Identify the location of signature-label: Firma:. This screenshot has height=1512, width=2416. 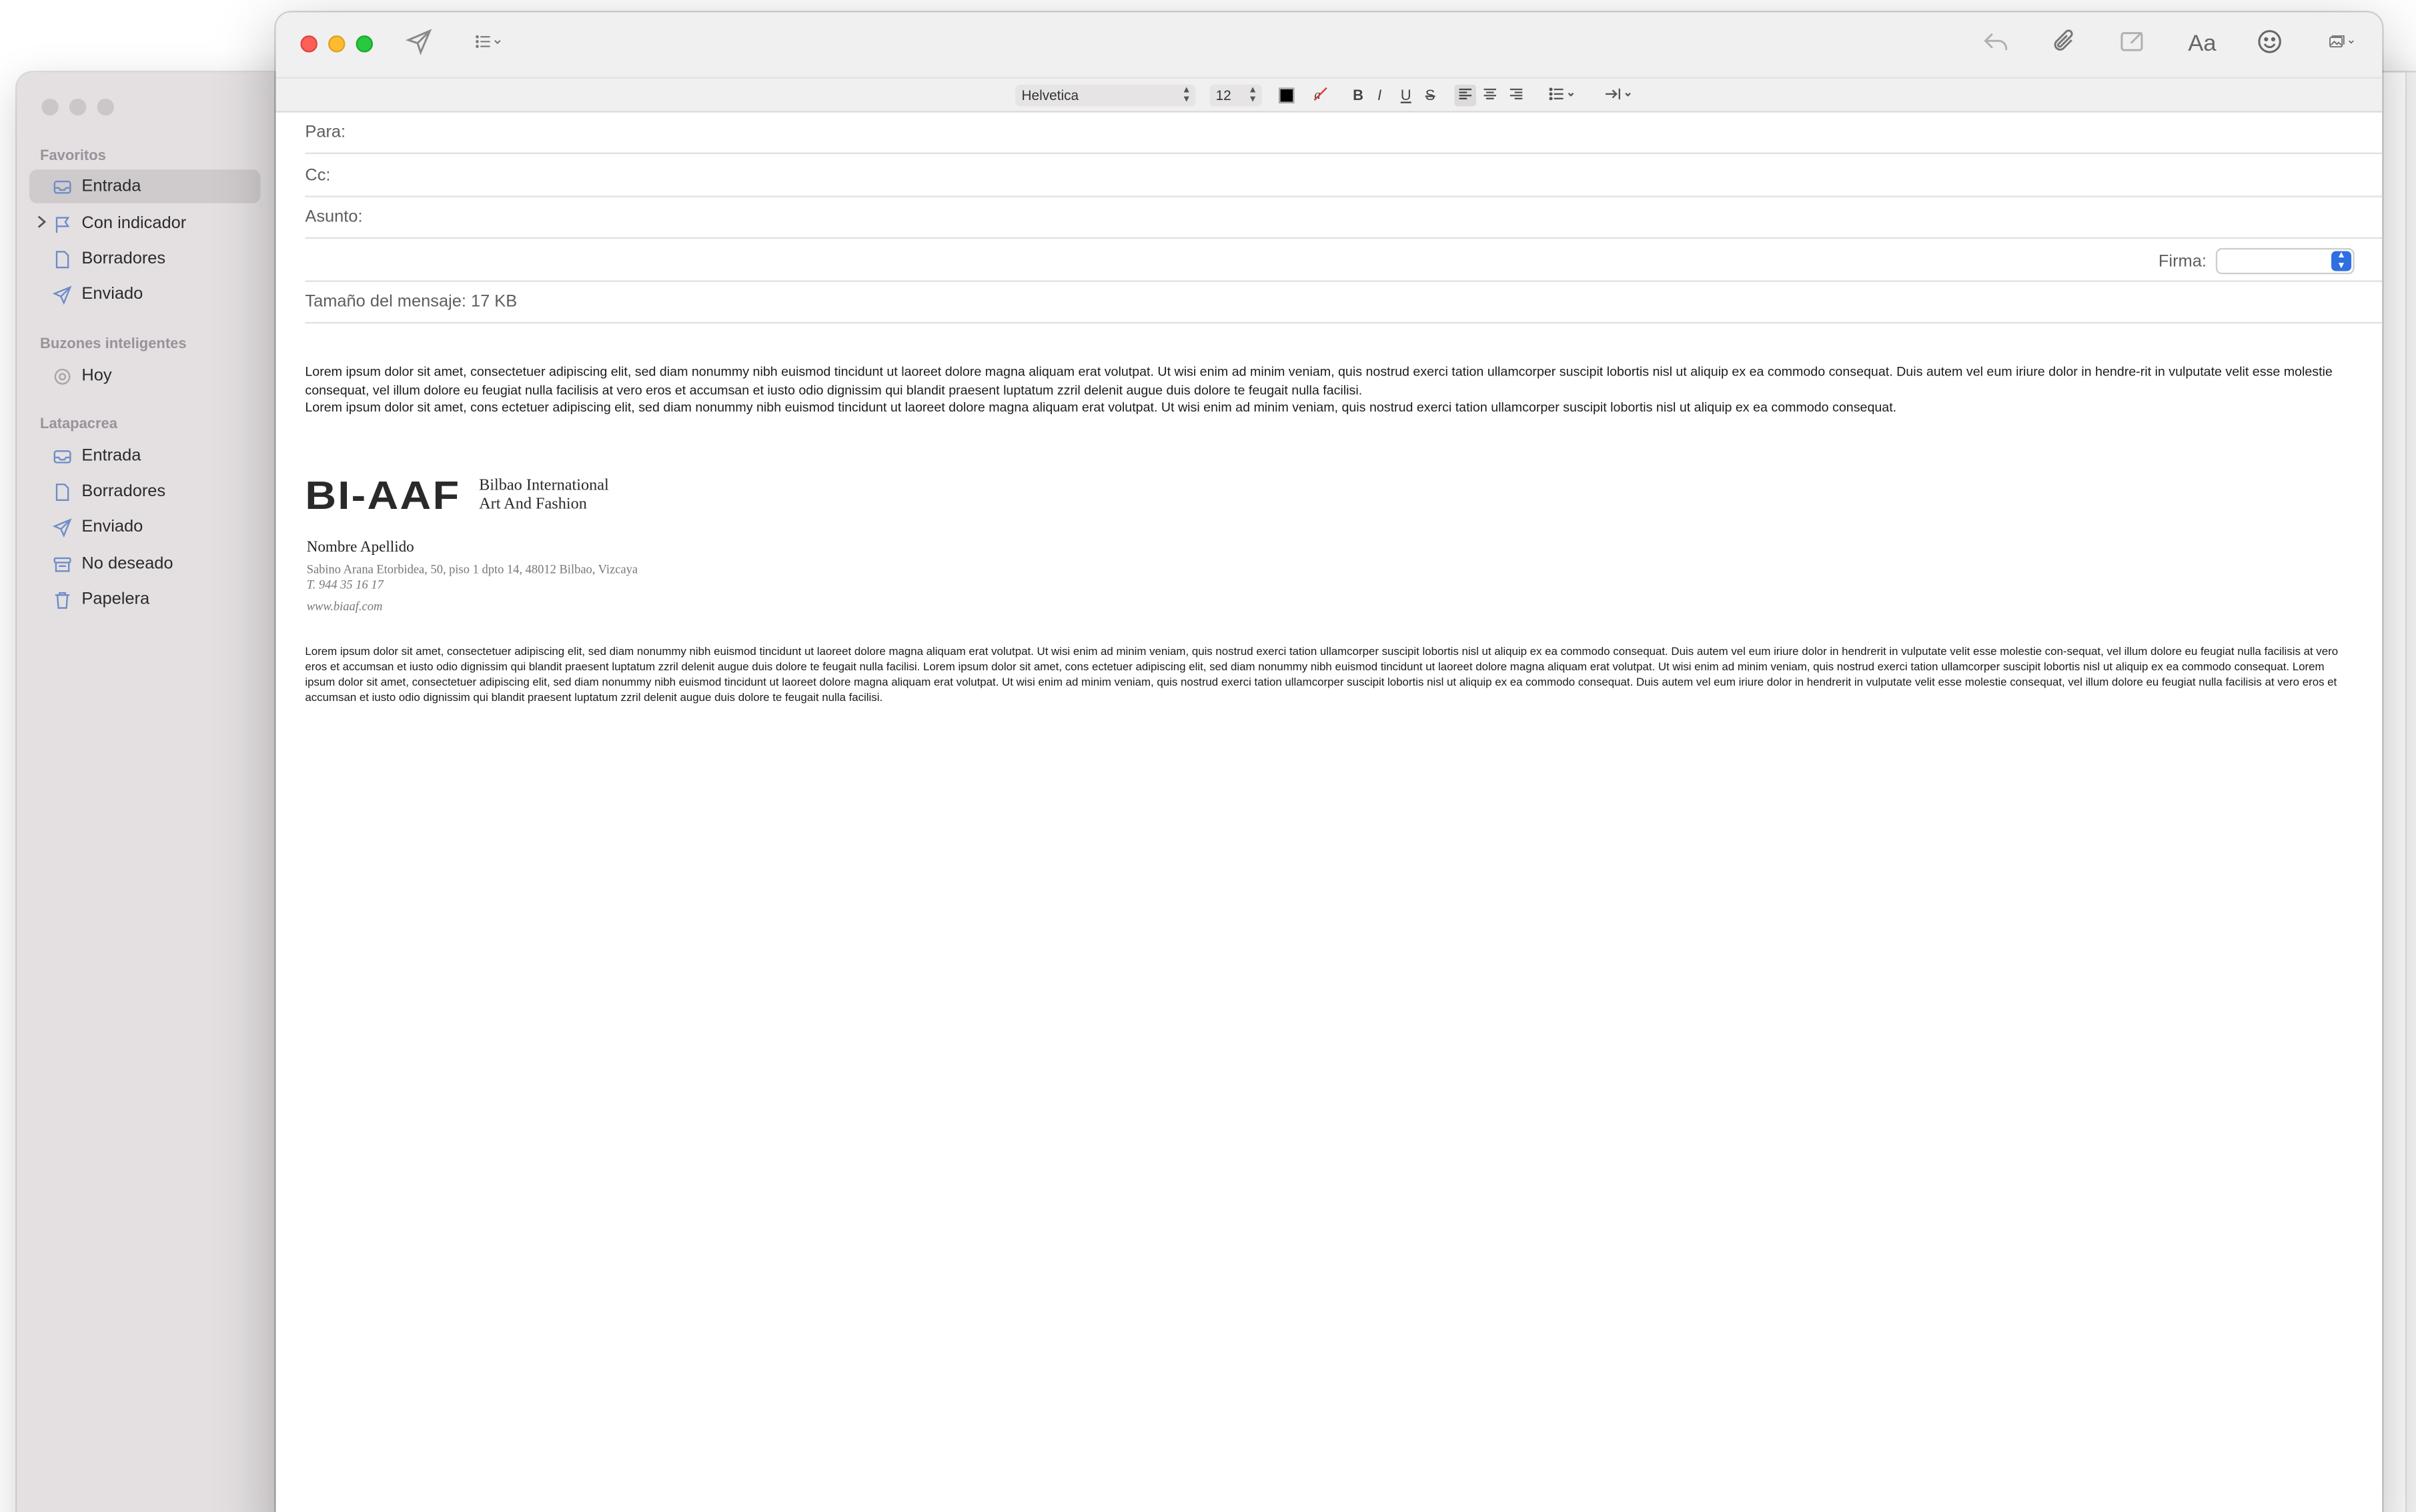
(2182, 261).